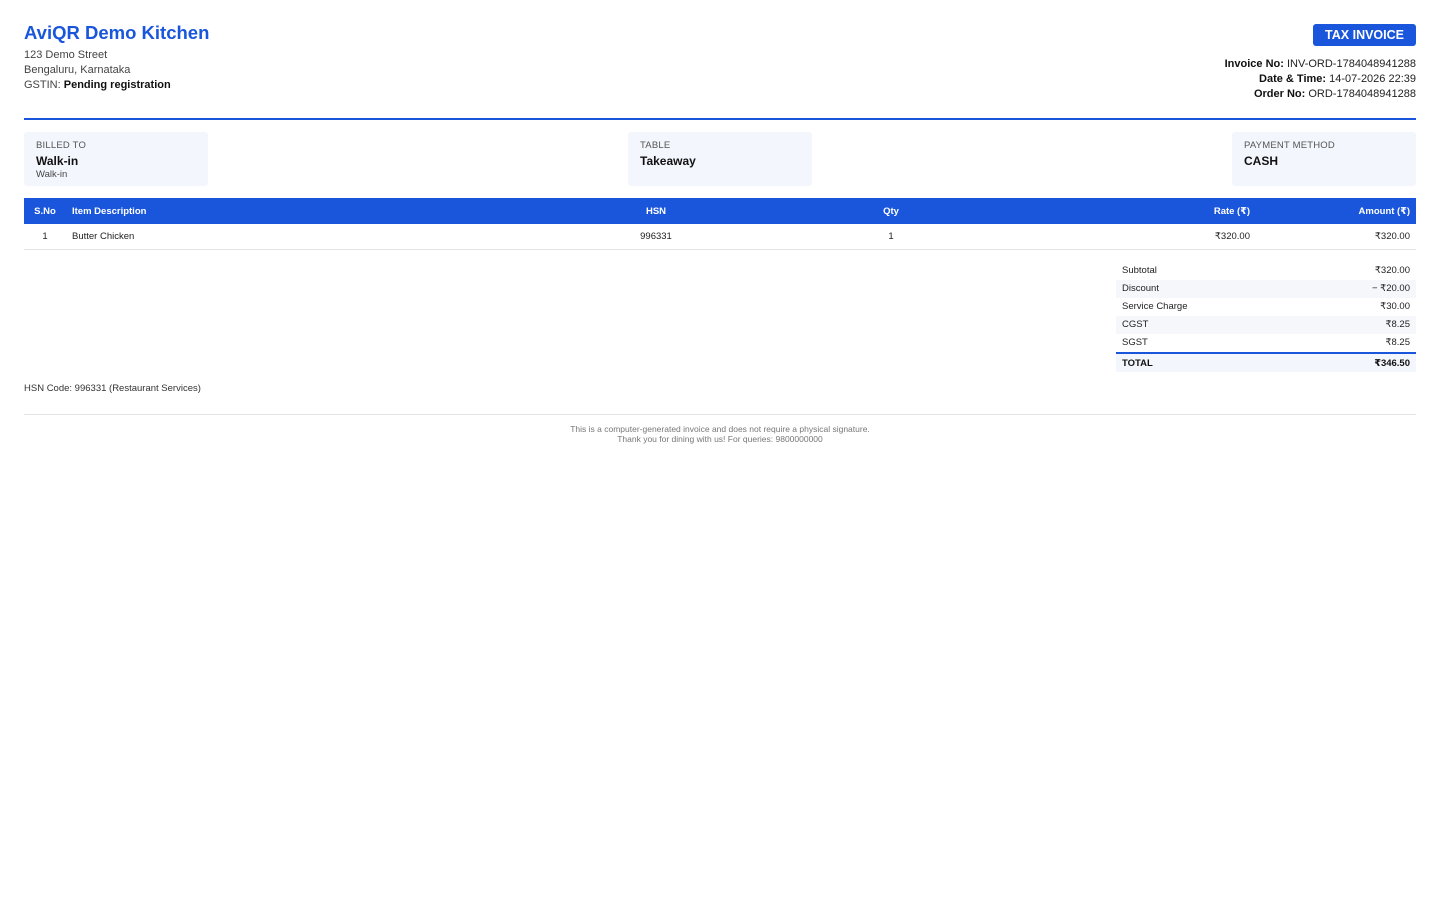 The height and width of the screenshot is (900, 1440). I want to click on grand-total-value: ₹346.50, so click(1392, 363).